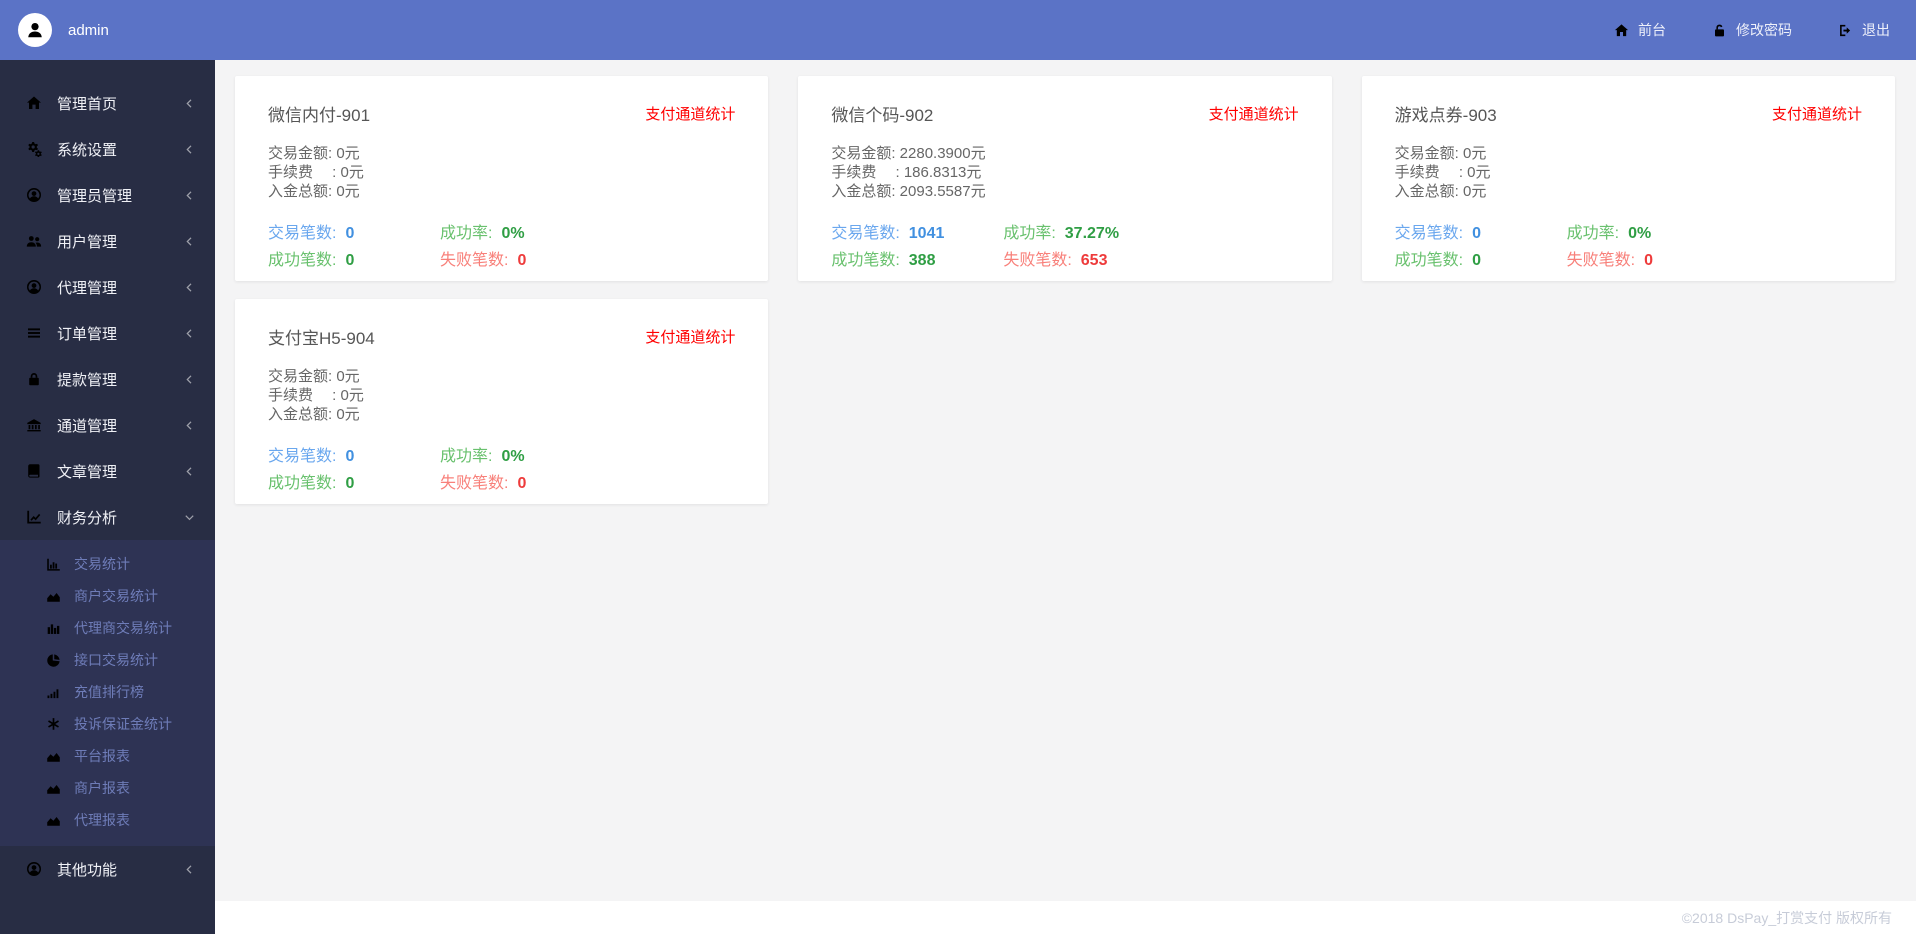 Image resolution: width=1916 pixels, height=934 pixels. I want to click on topnav-frontend: 前台, so click(1640, 30).